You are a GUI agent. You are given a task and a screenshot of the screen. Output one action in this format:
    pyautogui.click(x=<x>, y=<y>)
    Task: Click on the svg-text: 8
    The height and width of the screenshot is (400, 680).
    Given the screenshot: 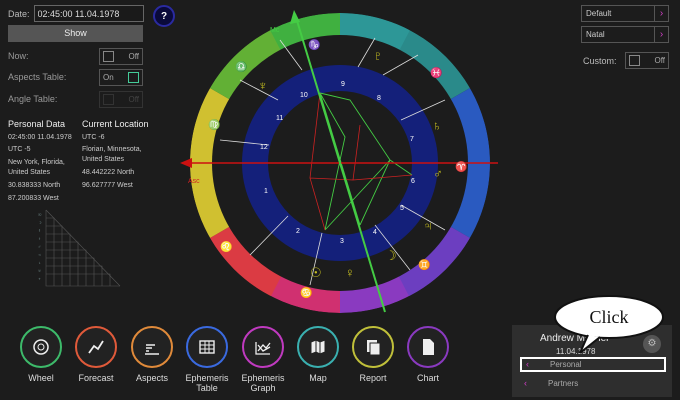 What is the action you would take?
    pyautogui.click(x=379, y=98)
    